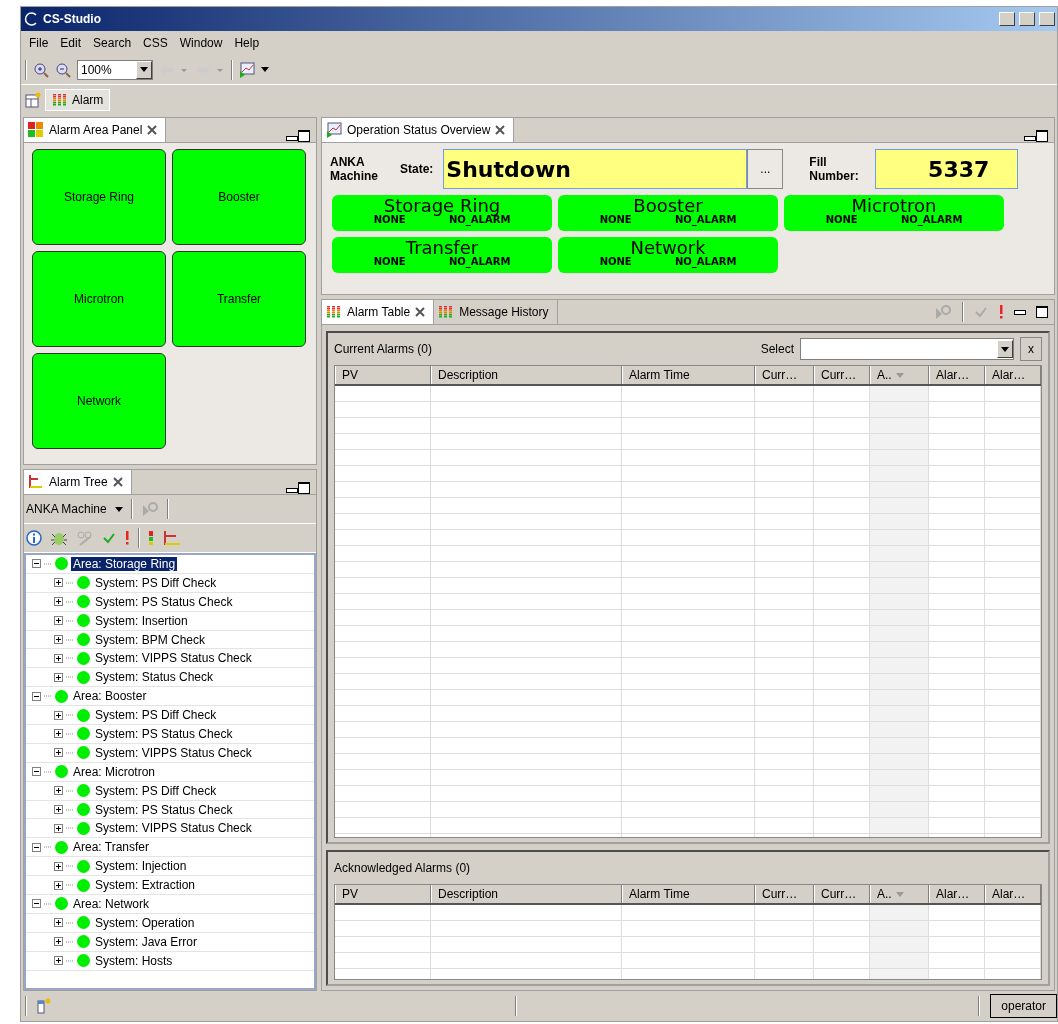  Describe the element at coordinates (124, 563) in the screenshot. I see `tree-item: Area: Storage Ring` at that location.